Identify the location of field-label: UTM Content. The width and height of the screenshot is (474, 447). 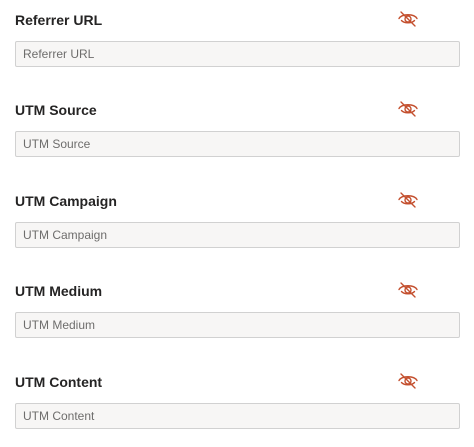
(59, 382).